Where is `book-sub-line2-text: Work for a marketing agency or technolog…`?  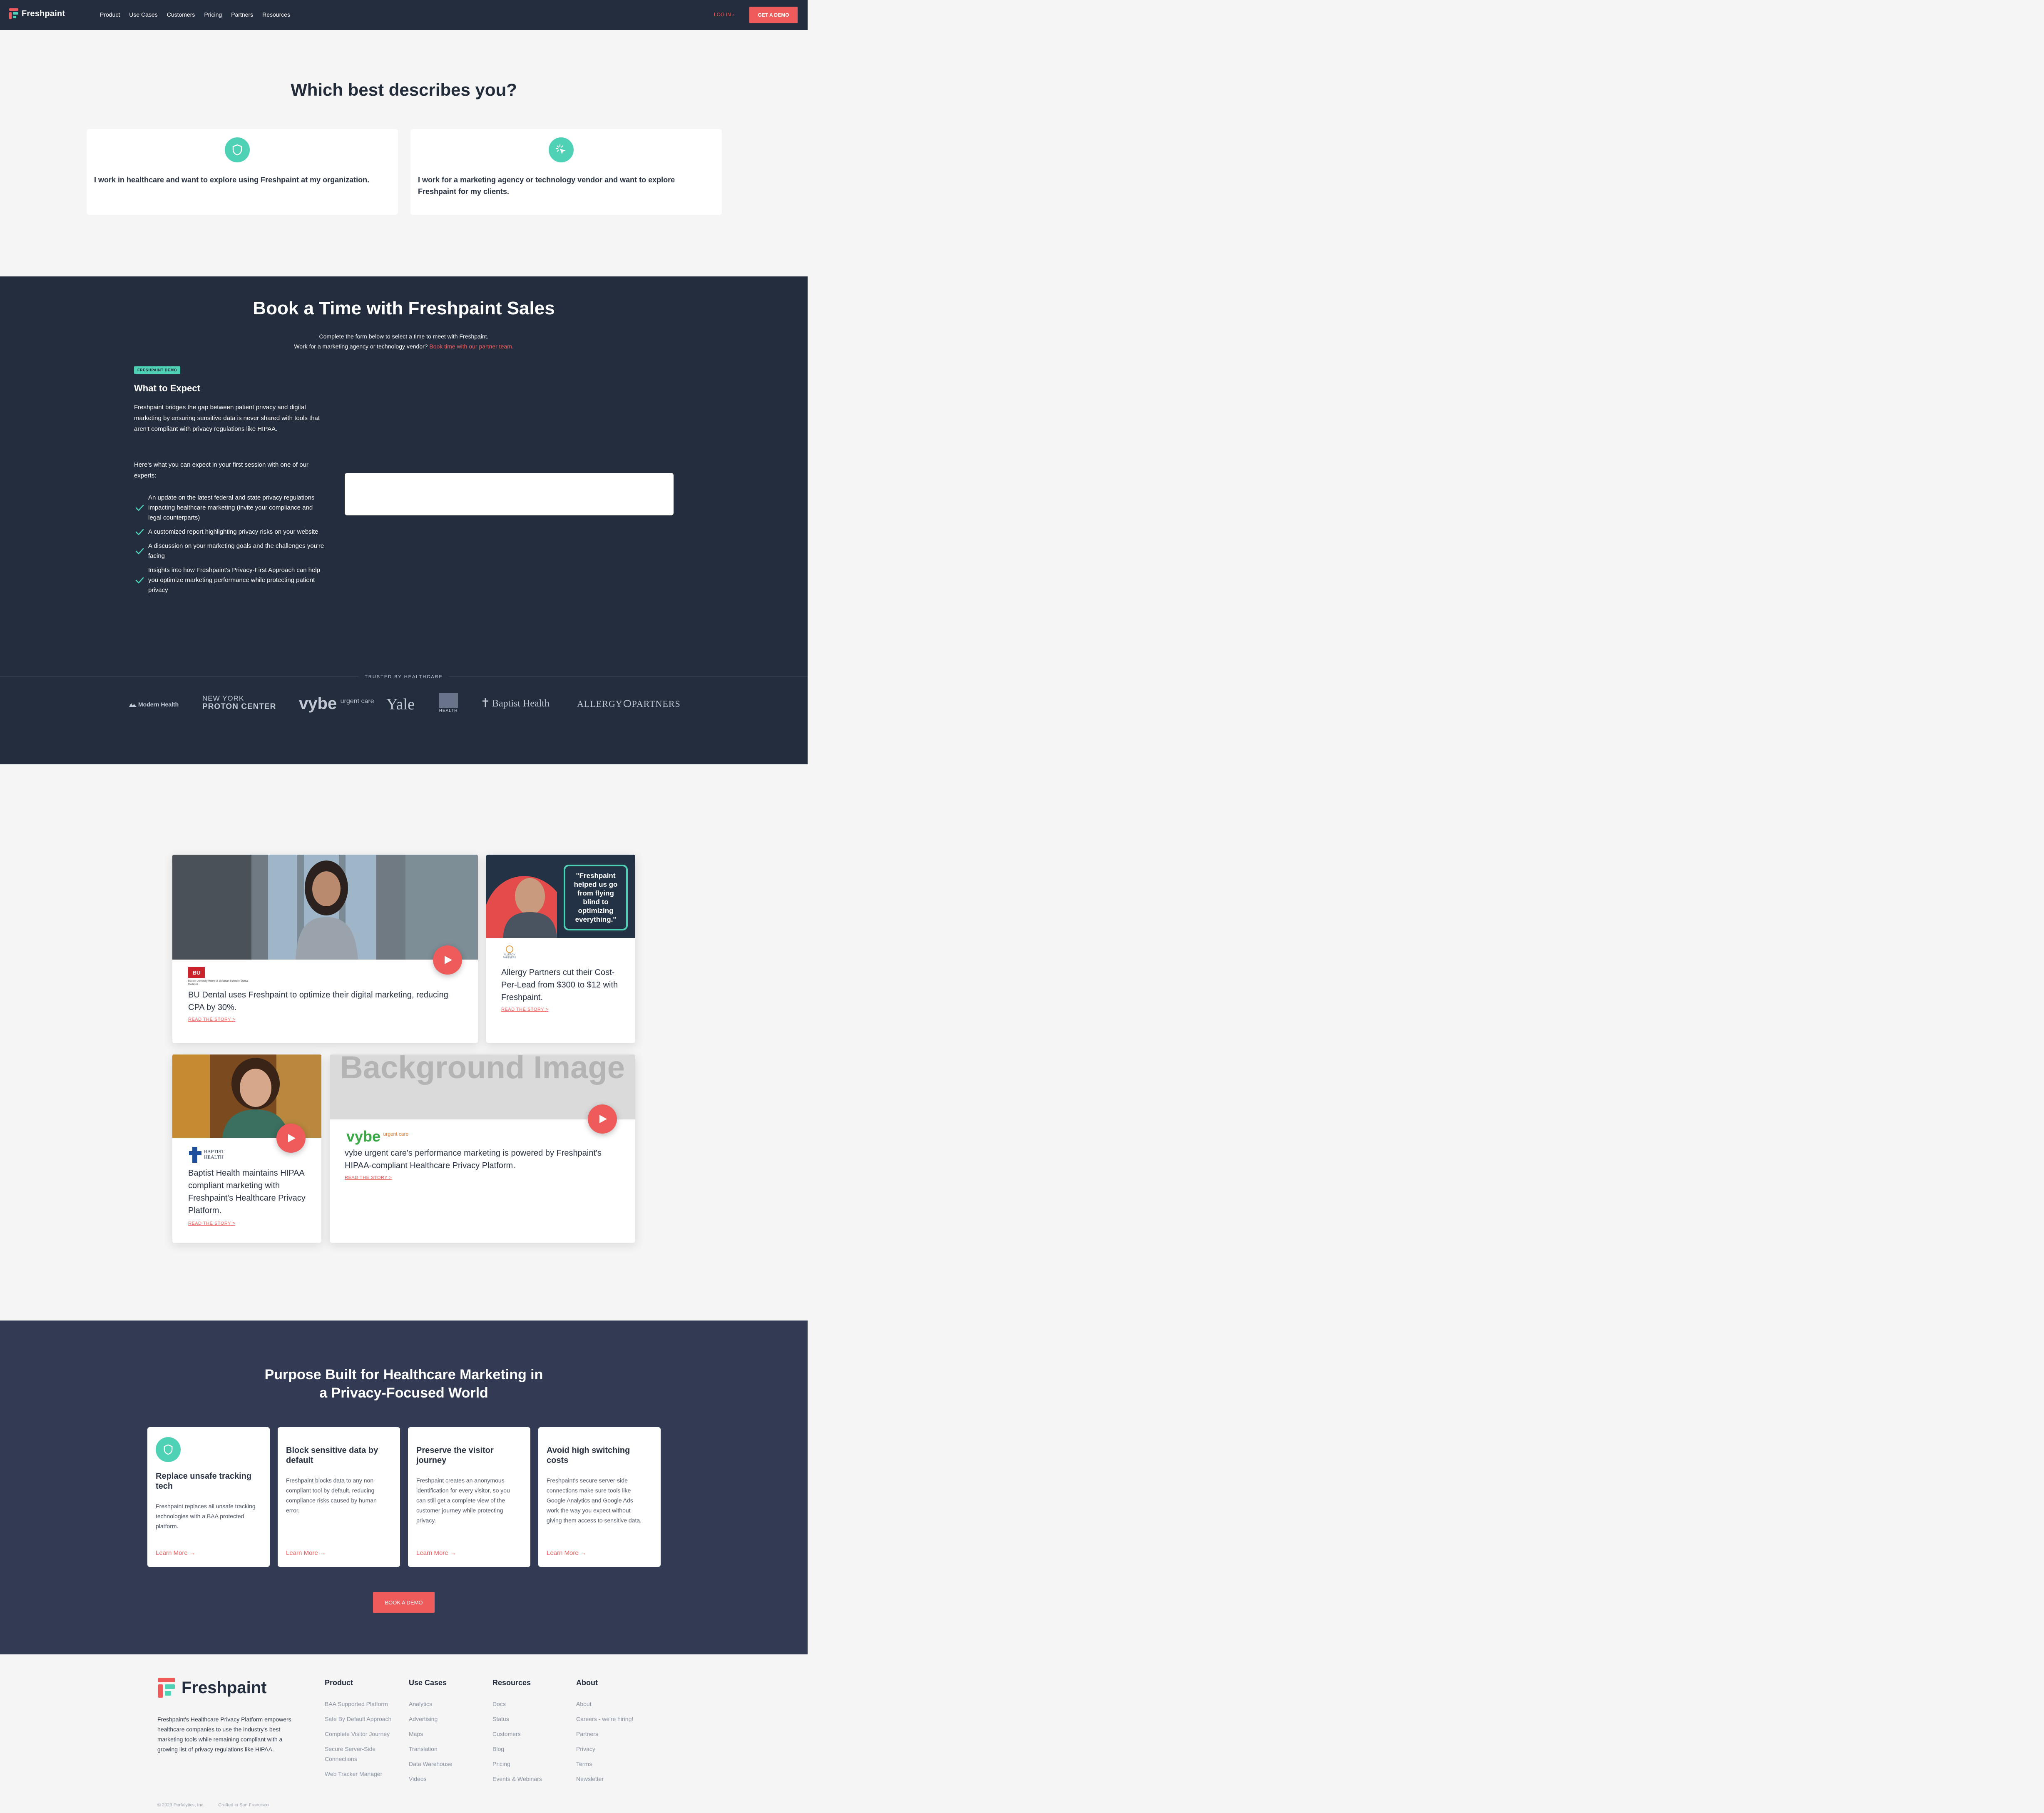 book-sub-line2-text: Work for a marketing agency or technolog… is located at coordinates (361, 346).